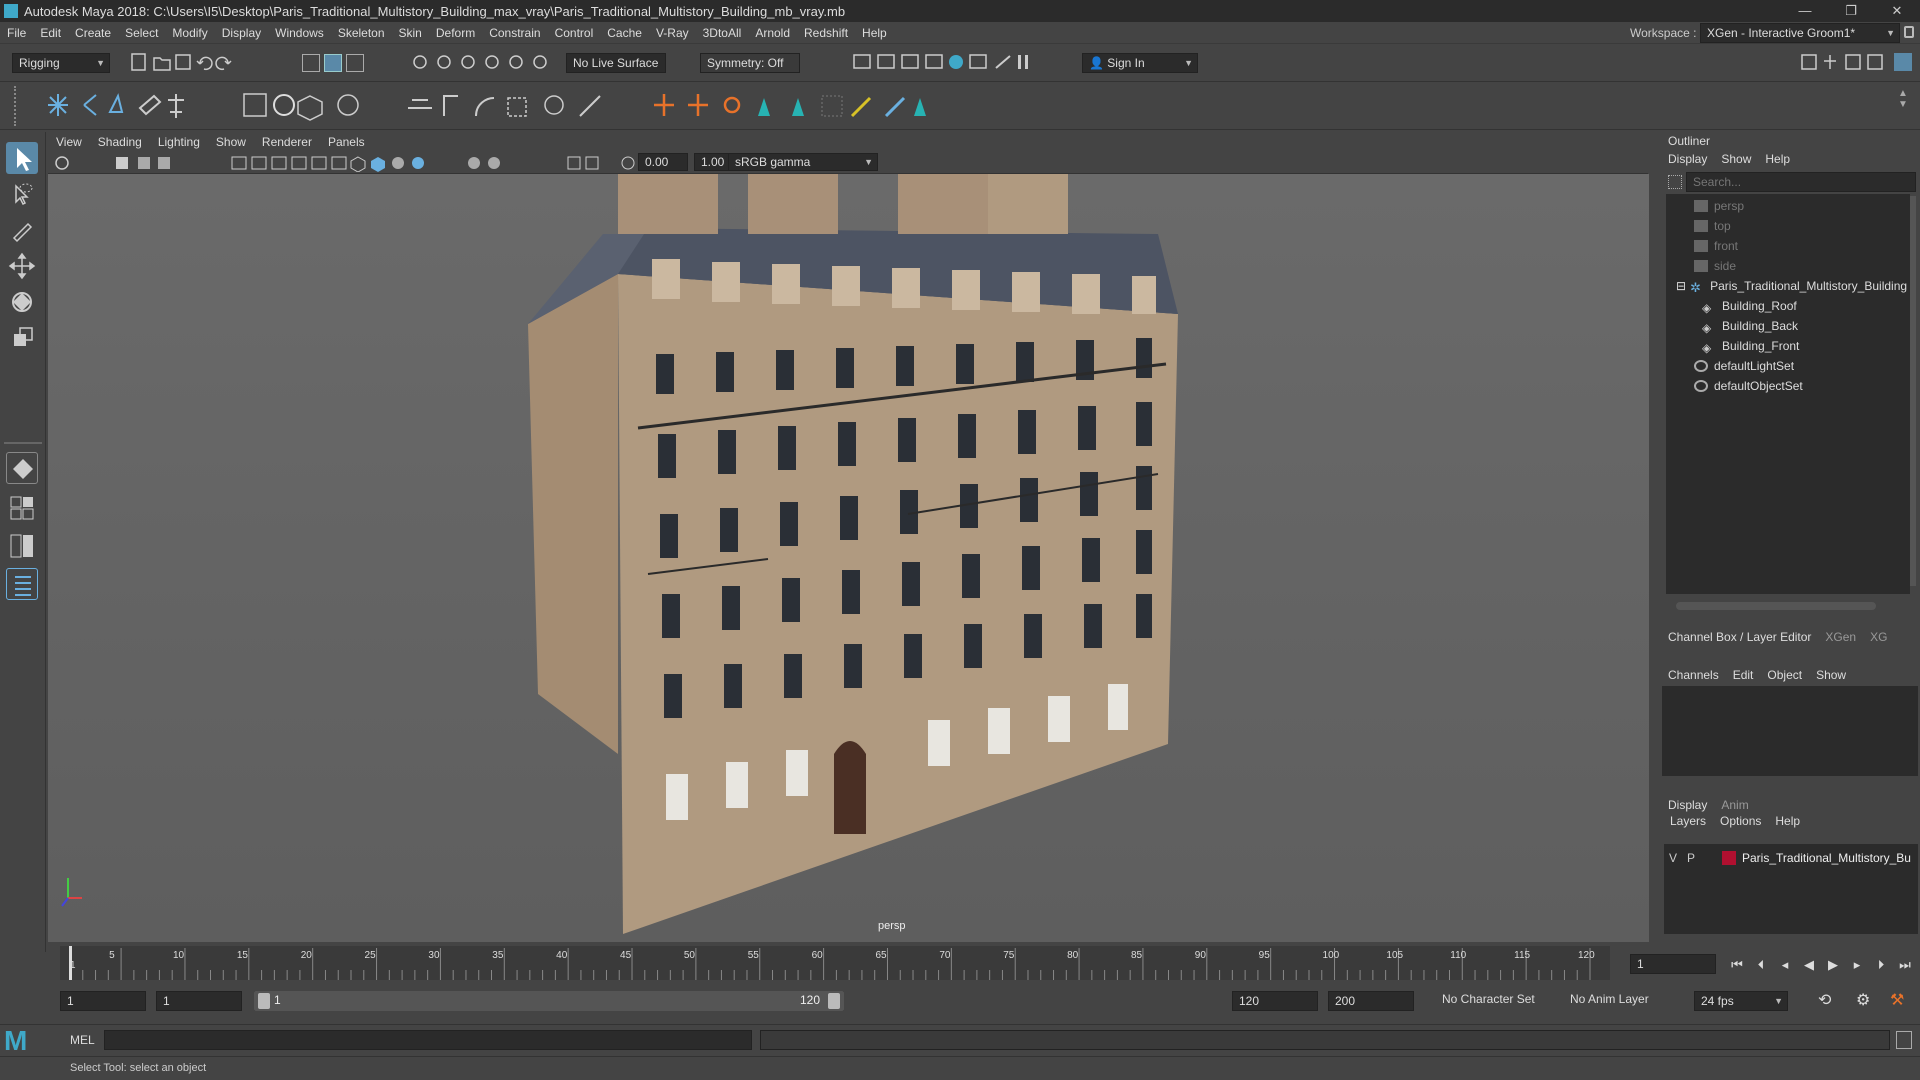  What do you see at coordinates (22, 194) in the screenshot?
I see `lasso-tool` at bounding box center [22, 194].